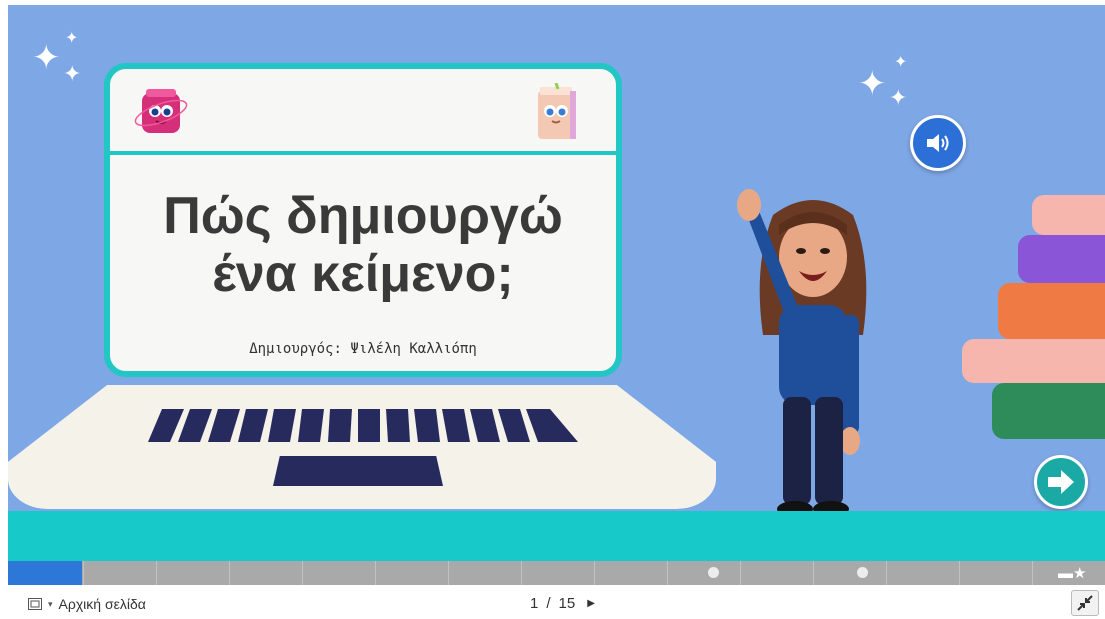  I want to click on author-credit: Δημιουργός: Ψιλέλη Καλλιόπη, so click(363, 349).